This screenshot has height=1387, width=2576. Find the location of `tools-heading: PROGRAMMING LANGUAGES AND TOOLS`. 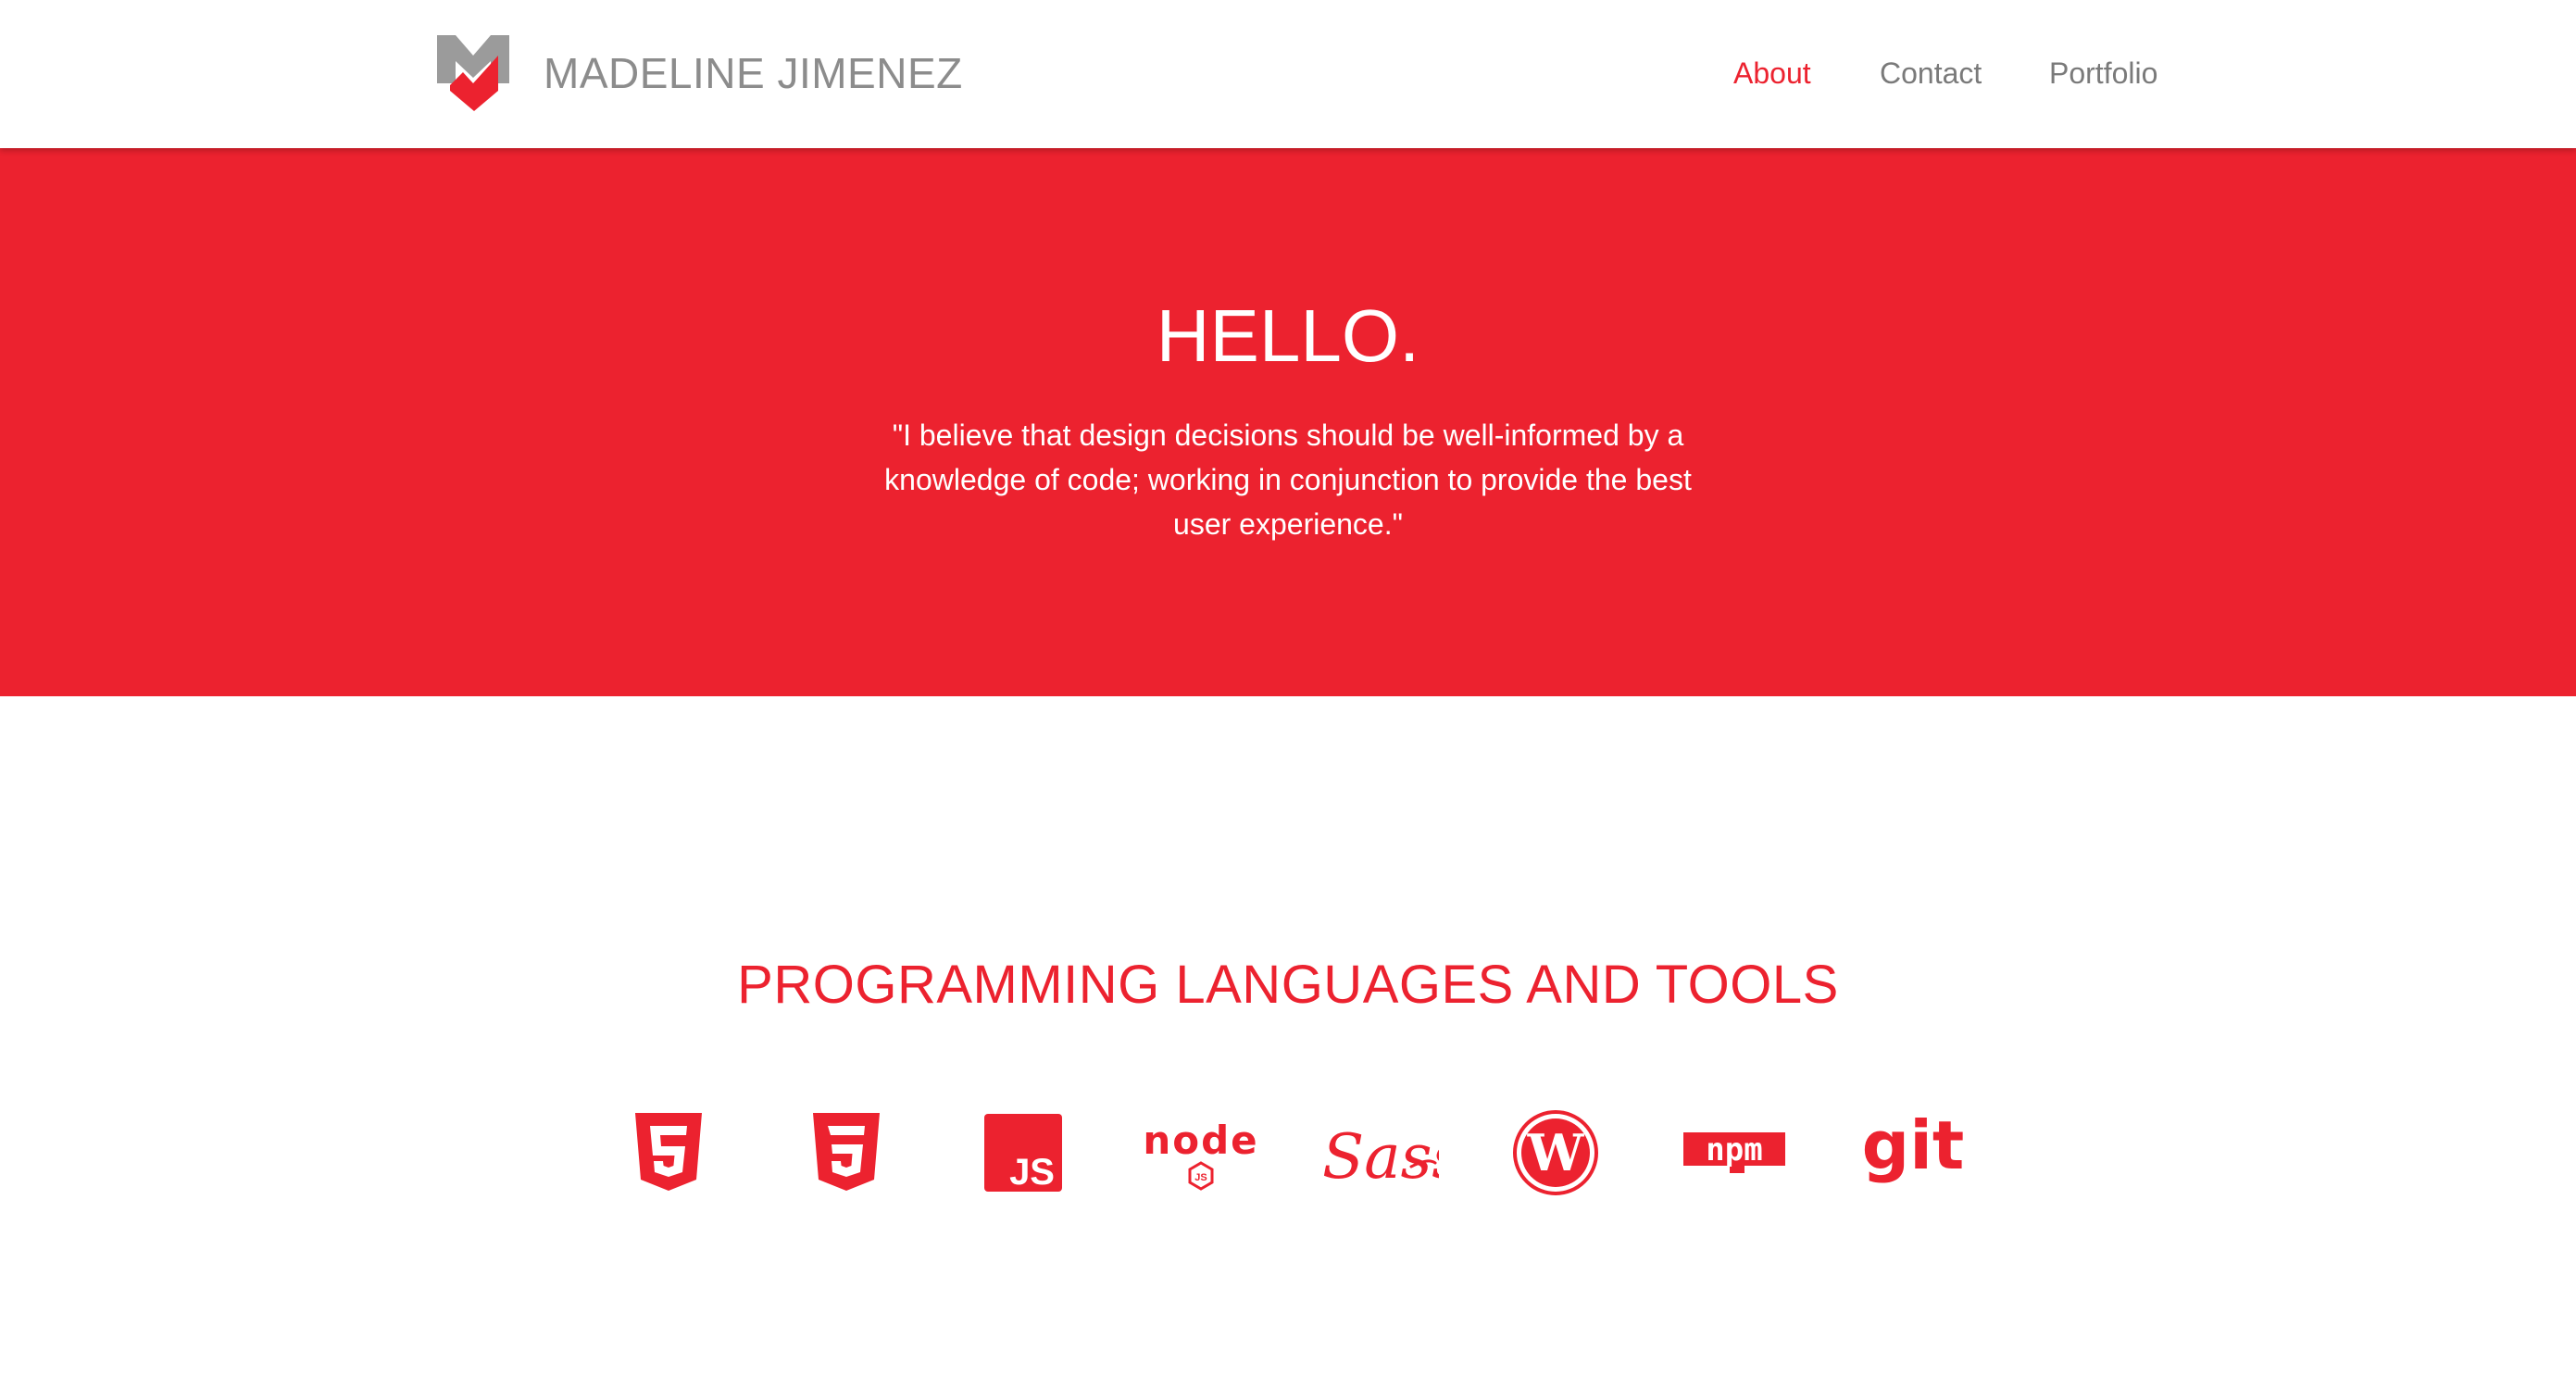

tools-heading: PROGRAMMING LANGUAGES AND TOOLS is located at coordinates (1288, 985).